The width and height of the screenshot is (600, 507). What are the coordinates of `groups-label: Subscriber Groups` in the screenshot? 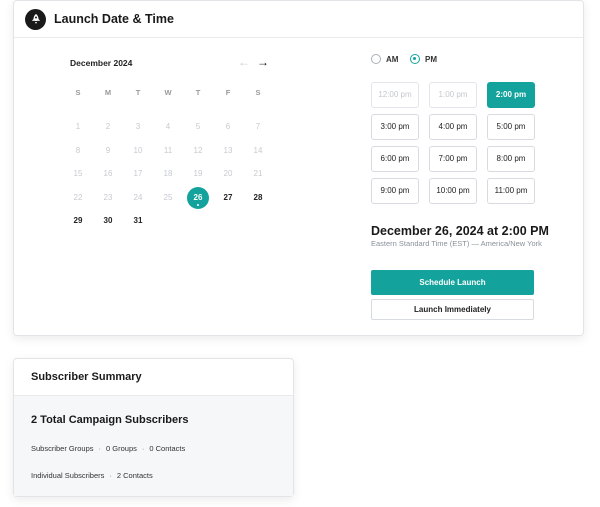 It's located at (62, 448).